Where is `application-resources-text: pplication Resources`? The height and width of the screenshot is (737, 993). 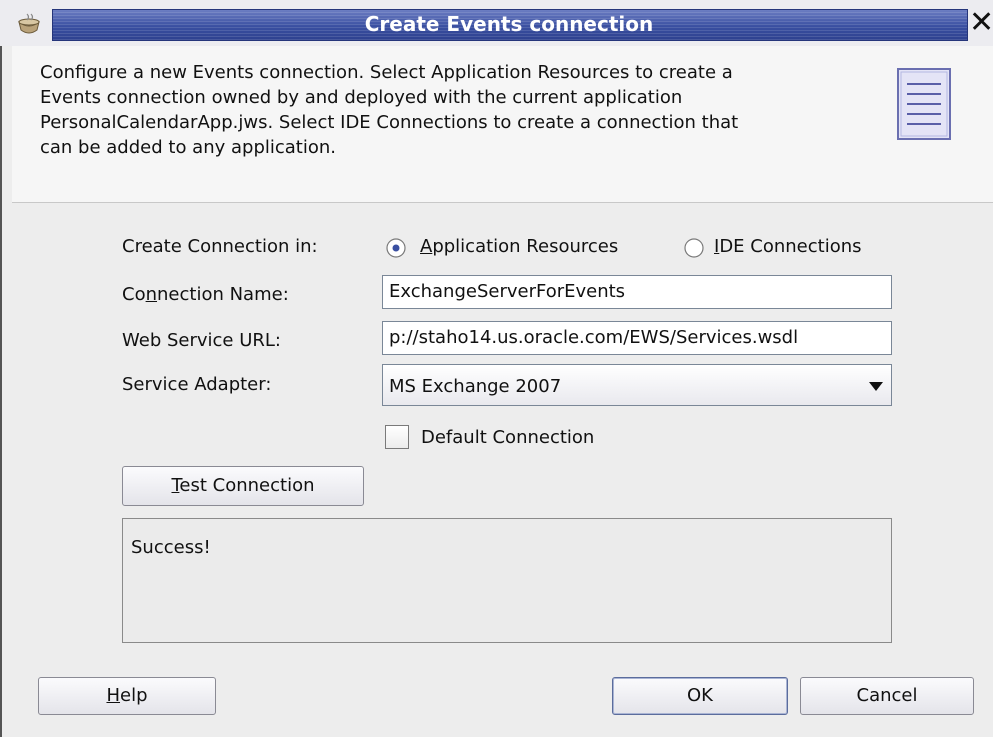 application-resources-text: pplication Resources is located at coordinates (525, 246).